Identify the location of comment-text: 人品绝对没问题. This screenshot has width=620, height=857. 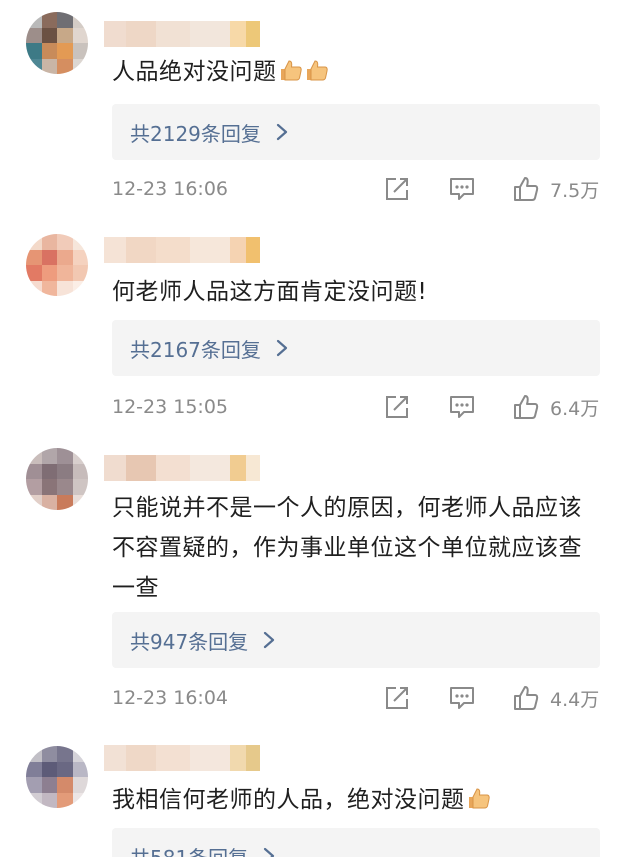
(356, 72).